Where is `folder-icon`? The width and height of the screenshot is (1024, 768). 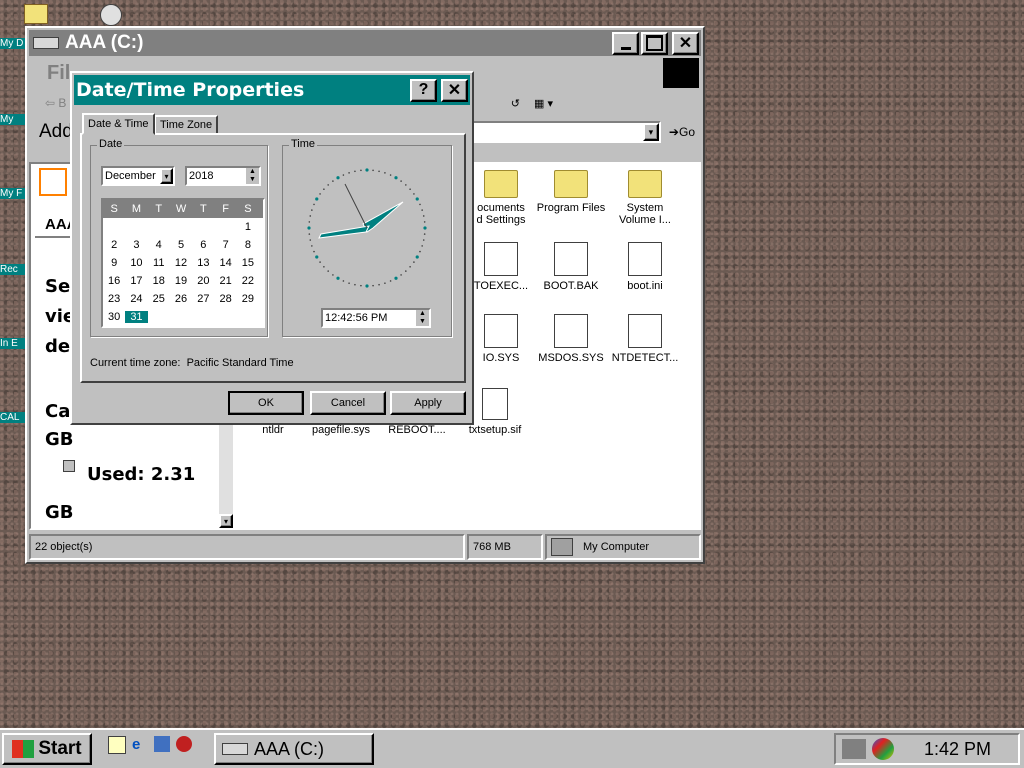 folder-icon is located at coordinates (36, 14).